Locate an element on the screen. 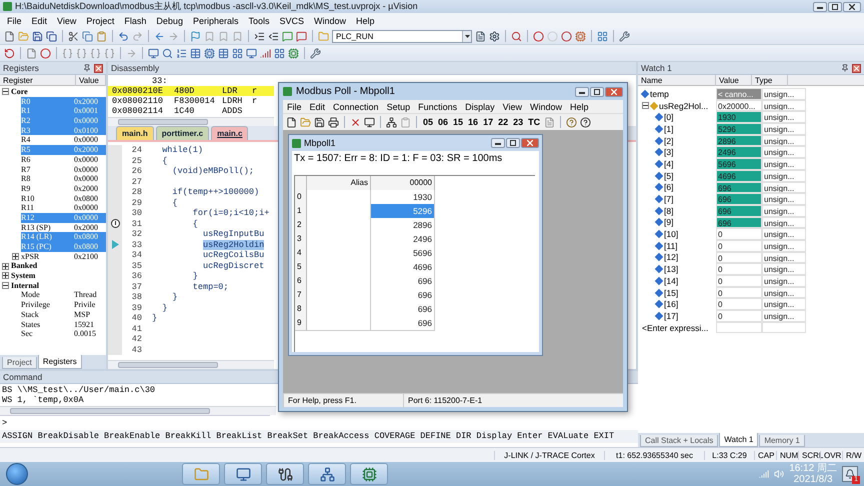 This screenshot has height=486, width=864. circle-outline-icon is located at coordinates (566, 36).